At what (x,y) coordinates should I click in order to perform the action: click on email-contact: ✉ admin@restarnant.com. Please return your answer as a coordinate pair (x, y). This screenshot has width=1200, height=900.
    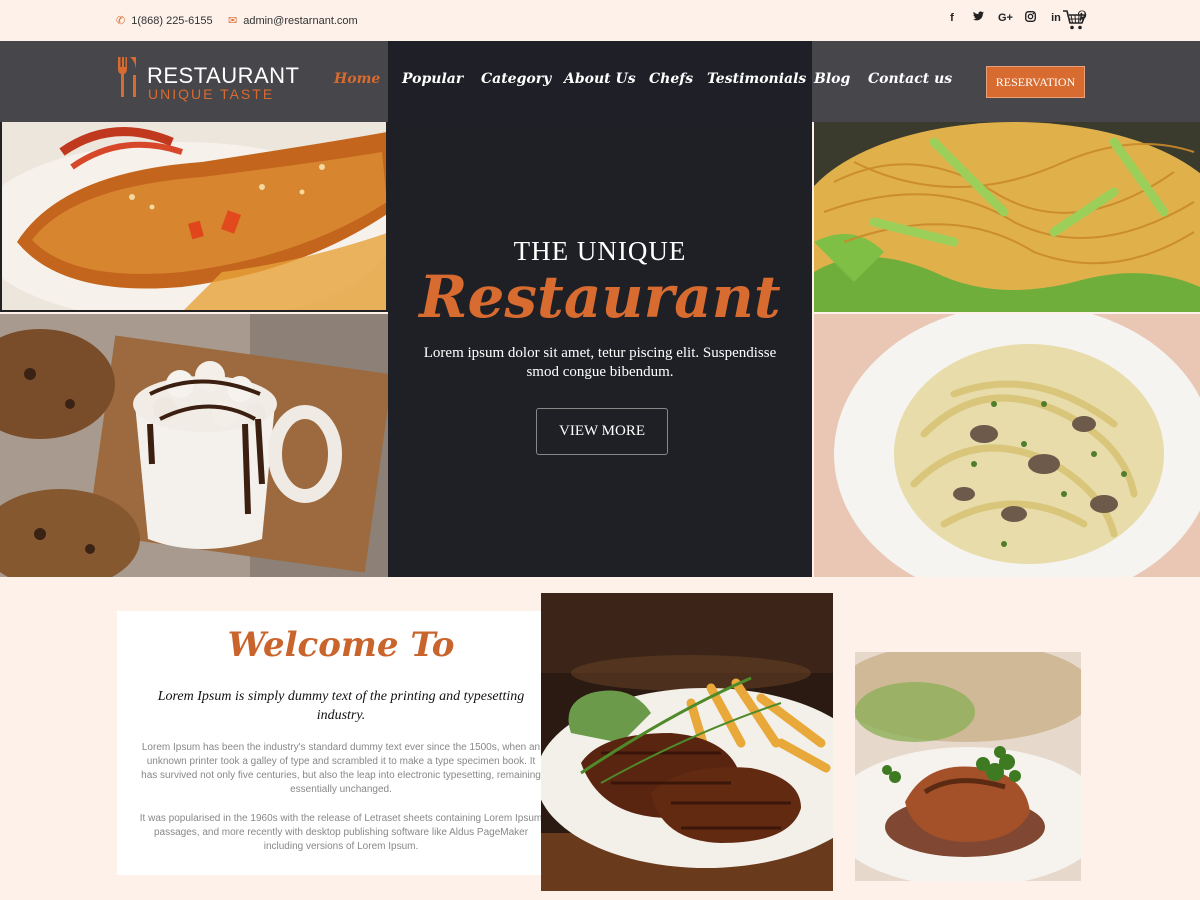
    Looking at the image, I should click on (293, 21).